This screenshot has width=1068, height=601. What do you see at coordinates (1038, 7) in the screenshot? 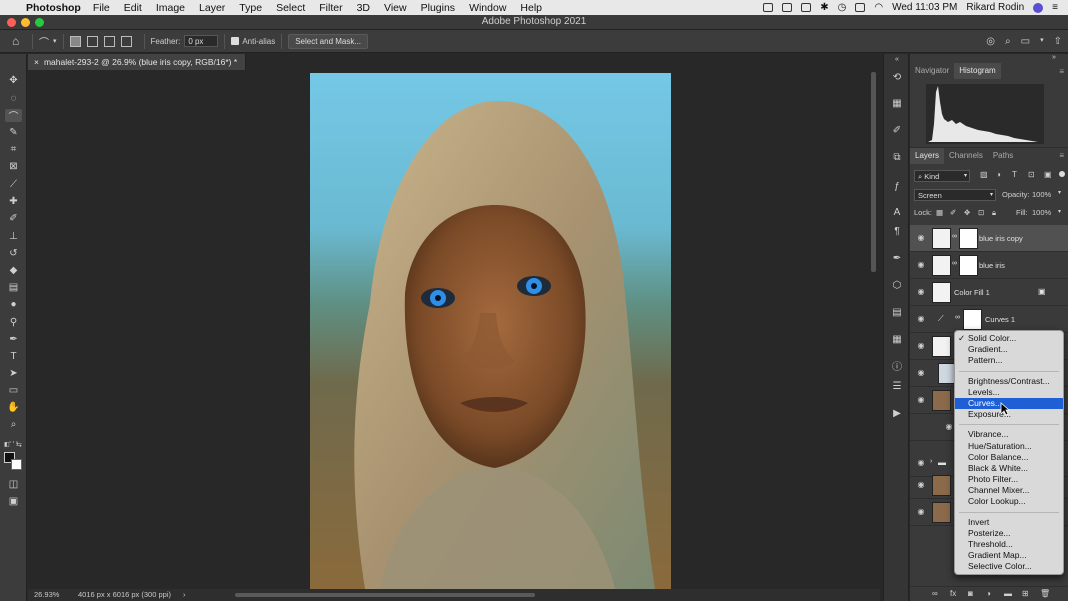
I see `siri-icon` at bounding box center [1038, 7].